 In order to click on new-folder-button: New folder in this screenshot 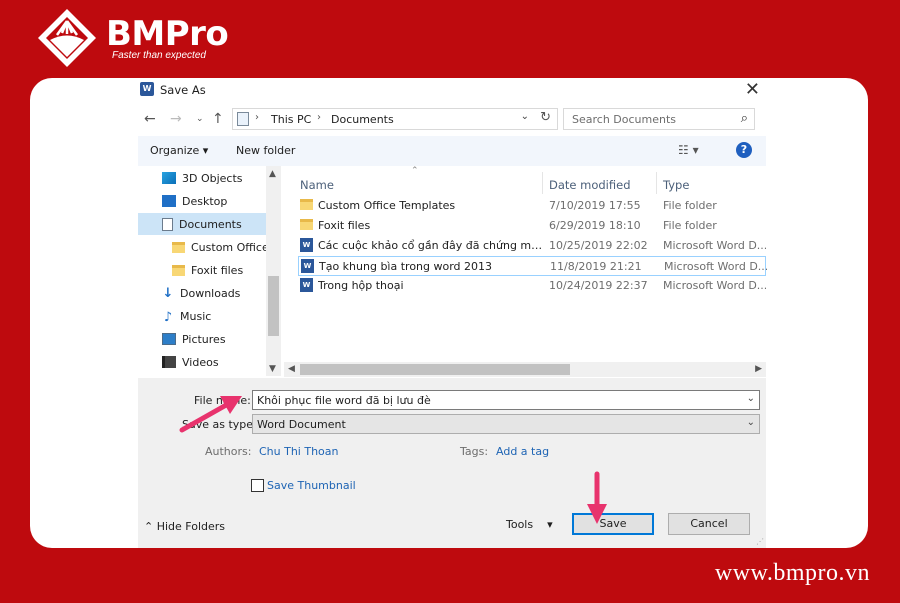, I will do `click(265, 150)`.